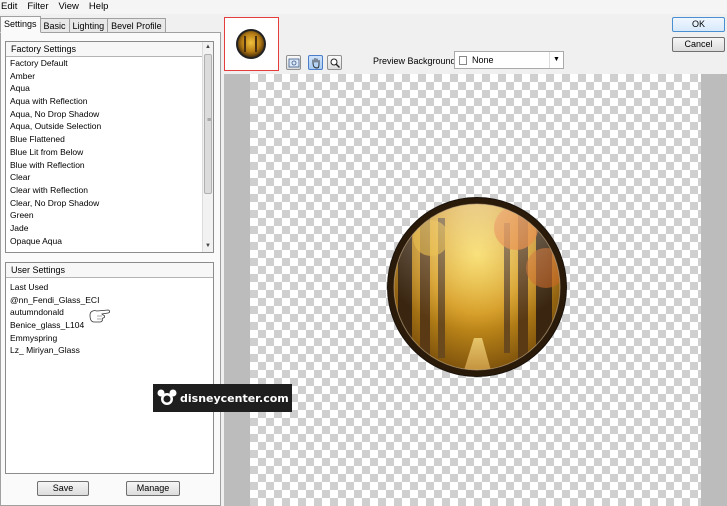  Describe the element at coordinates (11, 7) in the screenshot. I see `menu-edit: Edit` at that location.